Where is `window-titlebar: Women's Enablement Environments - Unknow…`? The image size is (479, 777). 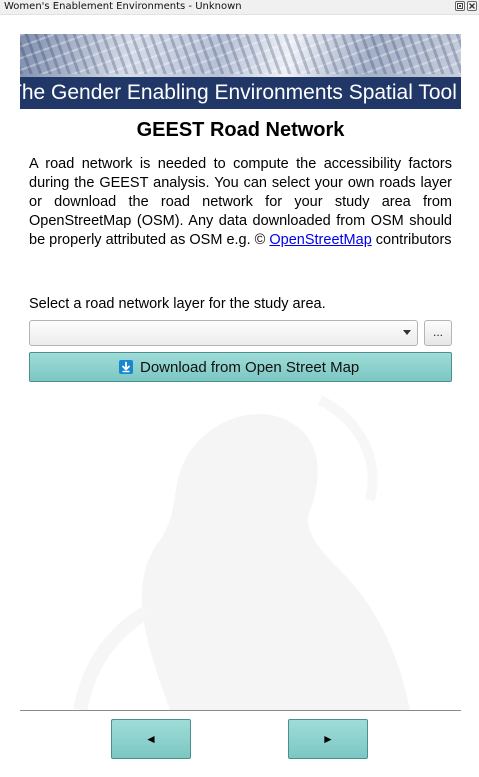 window-titlebar: Women's Enablement Environments - Unknow… is located at coordinates (239, 7).